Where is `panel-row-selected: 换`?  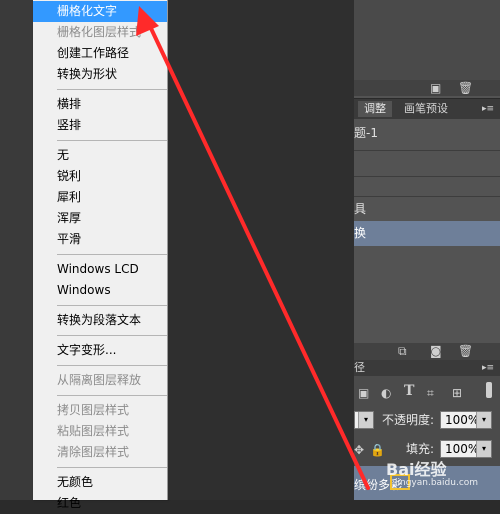 panel-row-selected: 换 is located at coordinates (427, 233).